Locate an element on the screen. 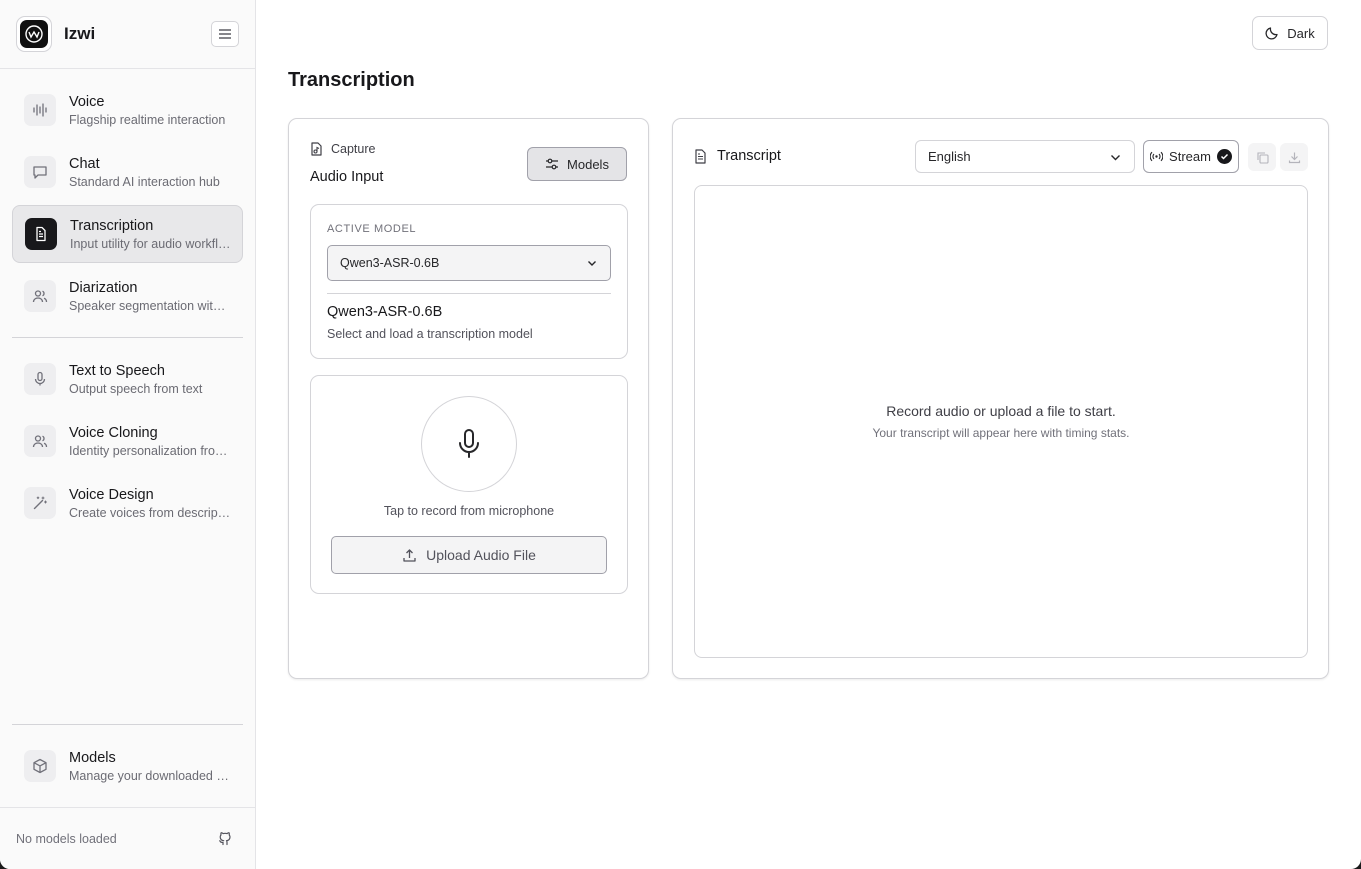 This screenshot has width=1361, height=869. sidebar-item-subtitle: Output speech from text is located at coordinates (136, 388).